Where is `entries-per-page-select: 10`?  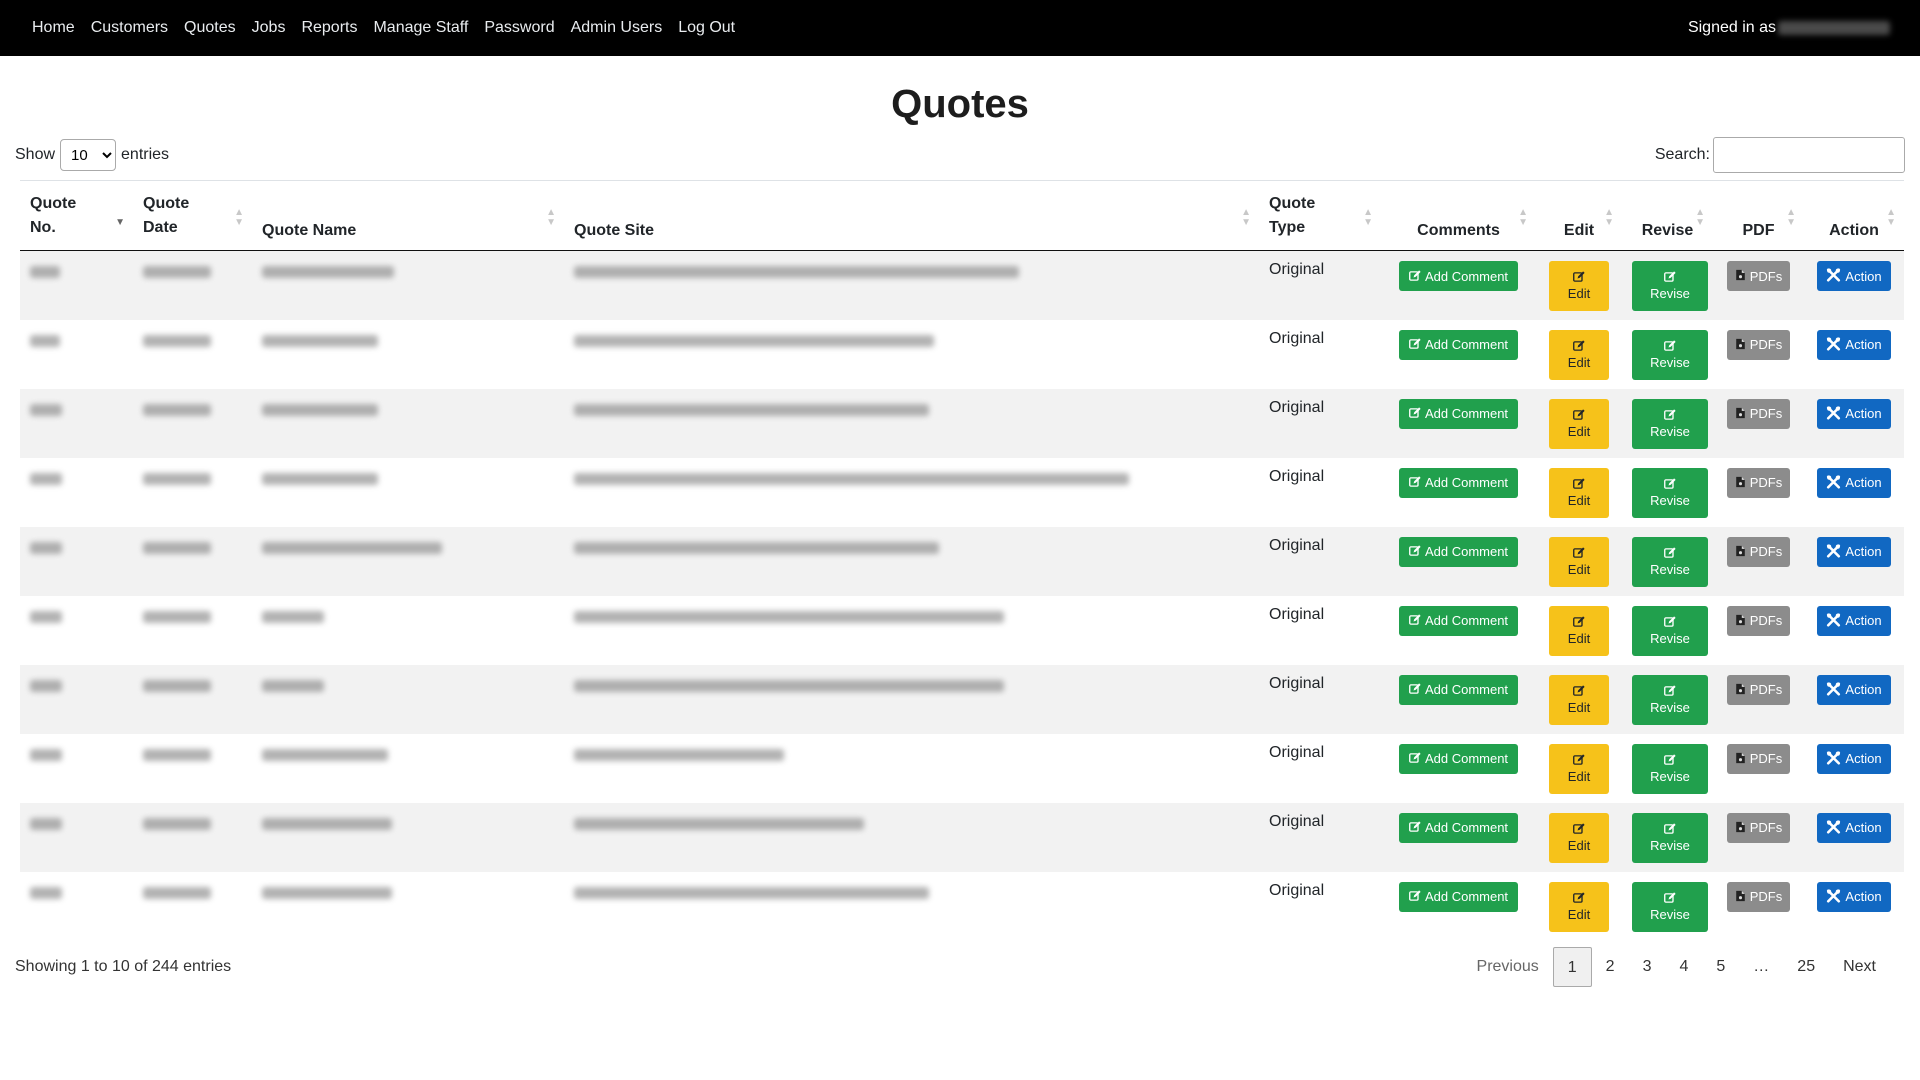 entries-per-page-select: 10 is located at coordinates (88, 155).